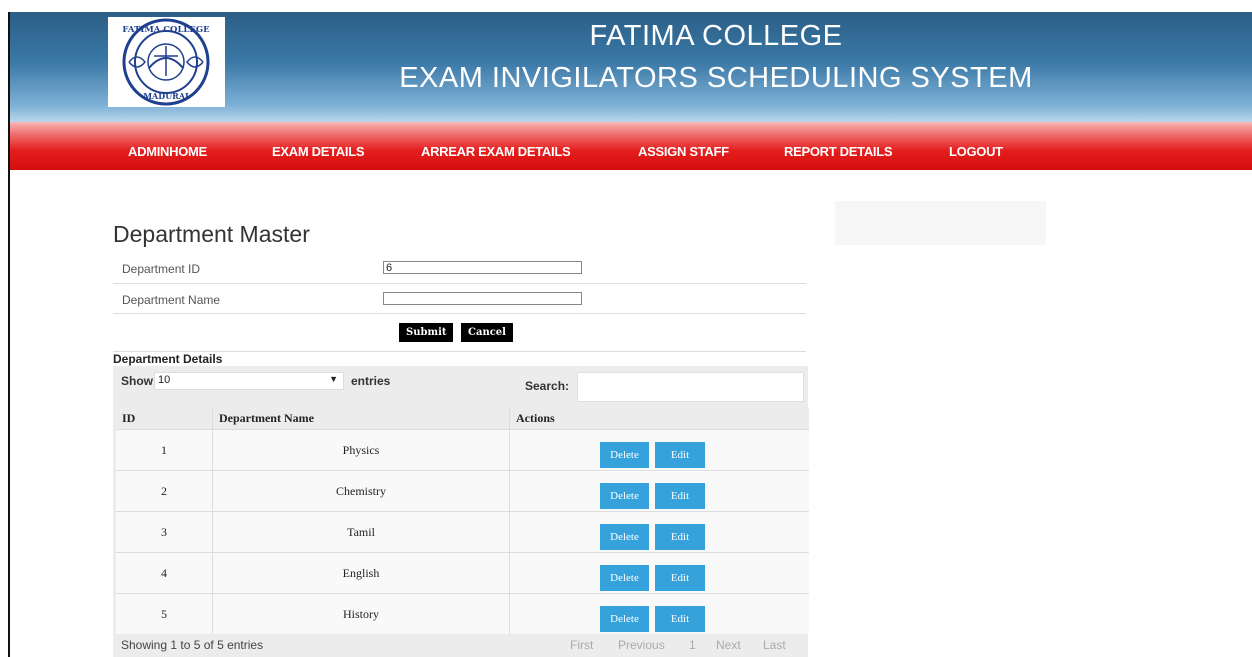  Describe the element at coordinates (361, 418) in the screenshot. I see `column-header-department-name: Department Name` at that location.